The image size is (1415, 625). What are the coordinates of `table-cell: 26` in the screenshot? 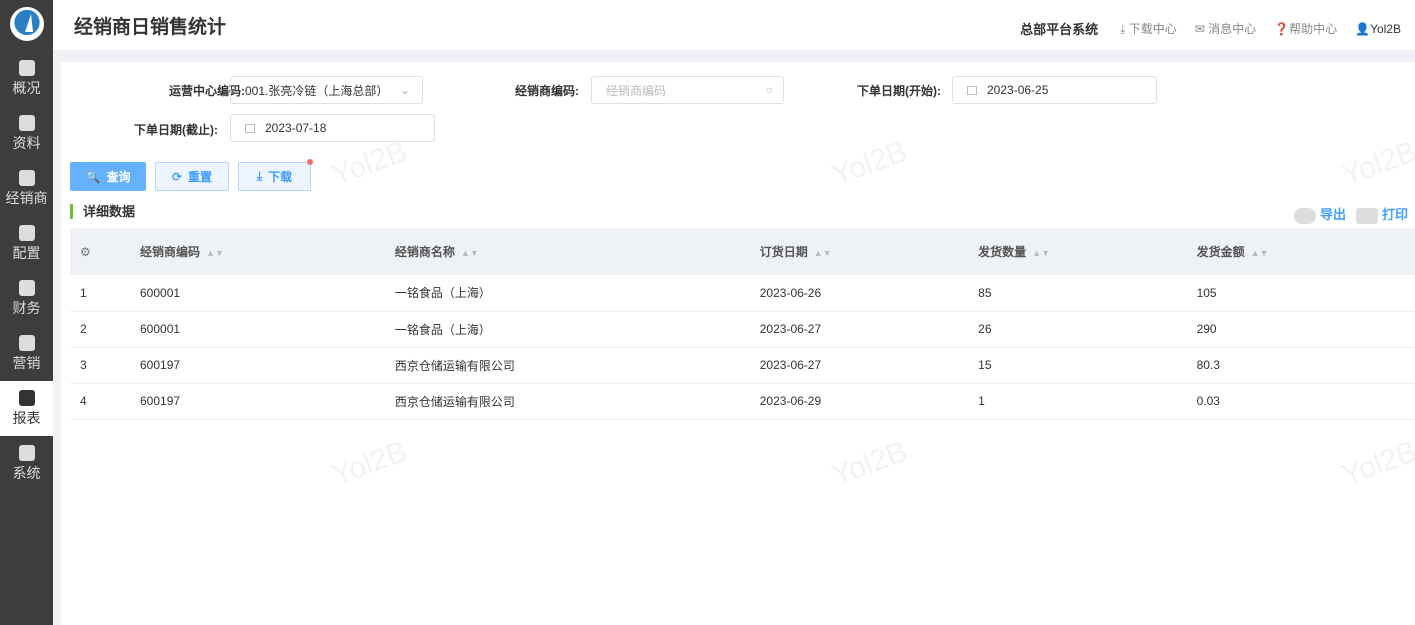 It's located at (1087, 329).